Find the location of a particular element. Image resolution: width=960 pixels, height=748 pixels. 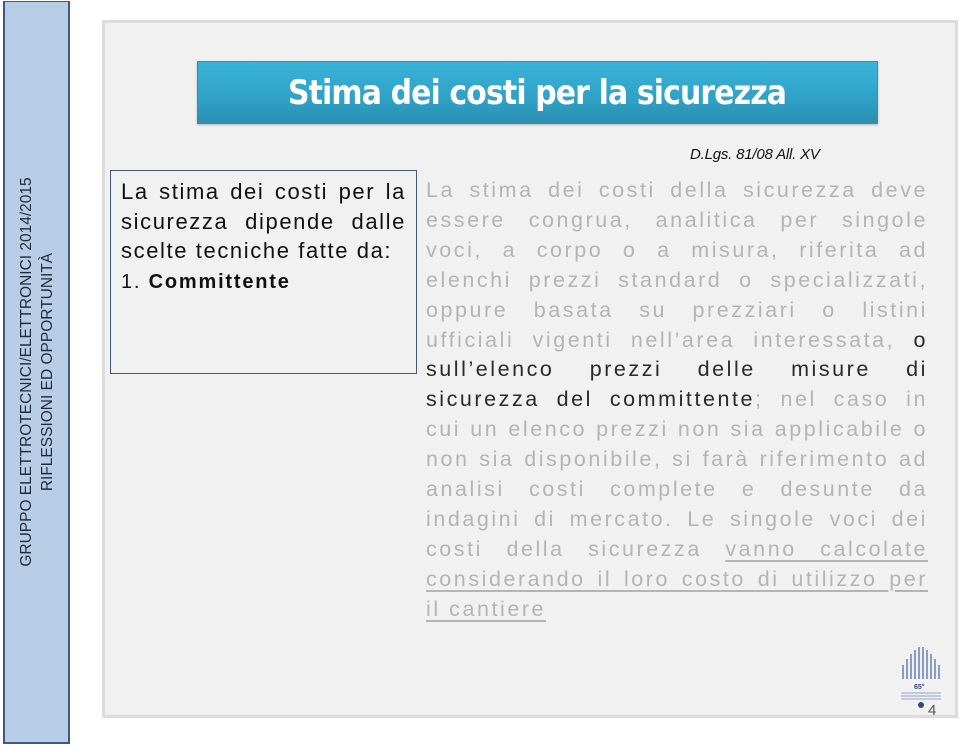

legal-reference: D.Lgs. 81/08 All. XV is located at coordinates (755, 154).